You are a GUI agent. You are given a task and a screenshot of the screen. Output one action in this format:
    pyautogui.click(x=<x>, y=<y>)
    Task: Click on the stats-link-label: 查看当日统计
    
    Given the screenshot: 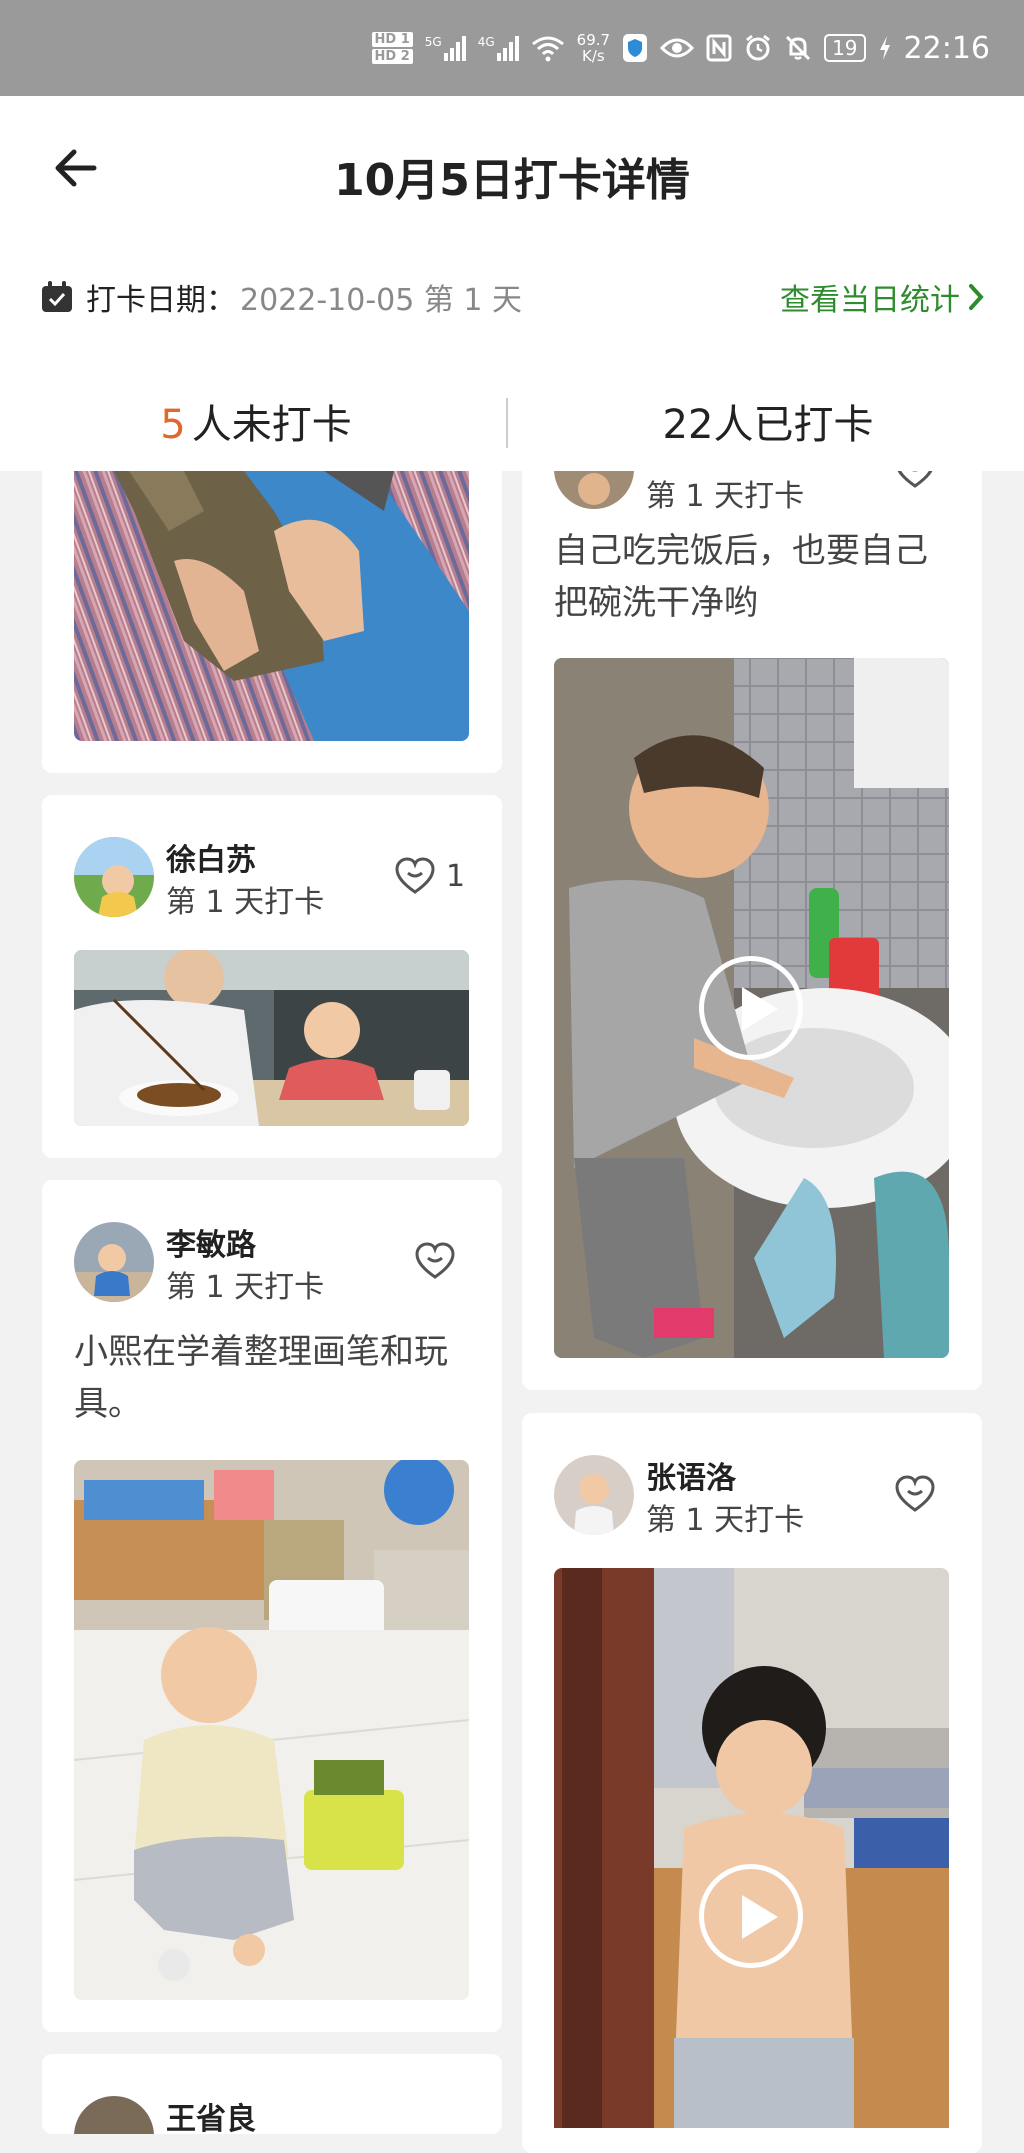 What is the action you would take?
    pyautogui.click(x=870, y=300)
    